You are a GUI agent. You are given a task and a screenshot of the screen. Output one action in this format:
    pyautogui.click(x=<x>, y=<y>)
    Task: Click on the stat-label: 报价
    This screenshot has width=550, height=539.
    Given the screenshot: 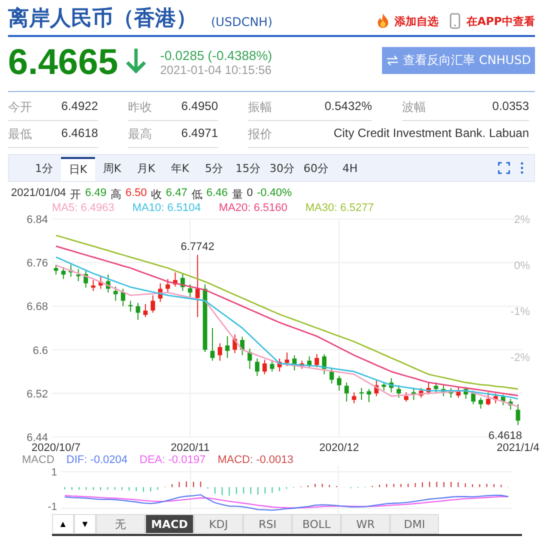 What is the action you would take?
    pyautogui.click(x=260, y=134)
    